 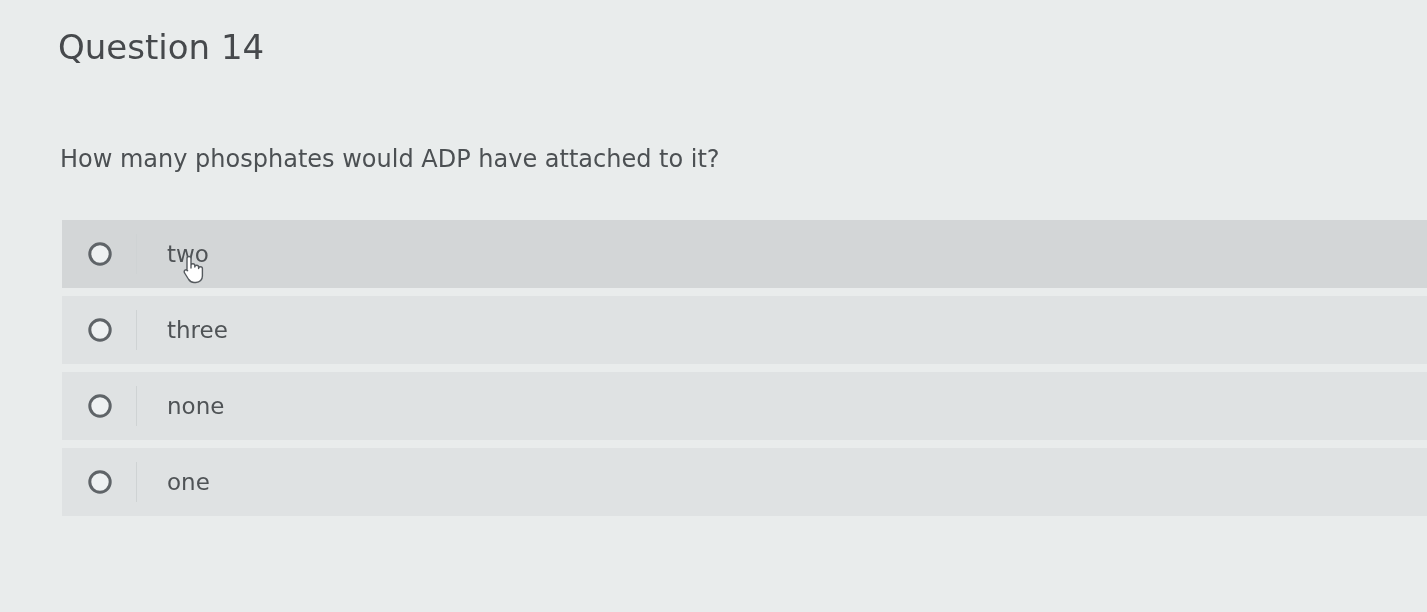 What do you see at coordinates (744, 482) in the screenshot?
I see `answer-option: one` at bounding box center [744, 482].